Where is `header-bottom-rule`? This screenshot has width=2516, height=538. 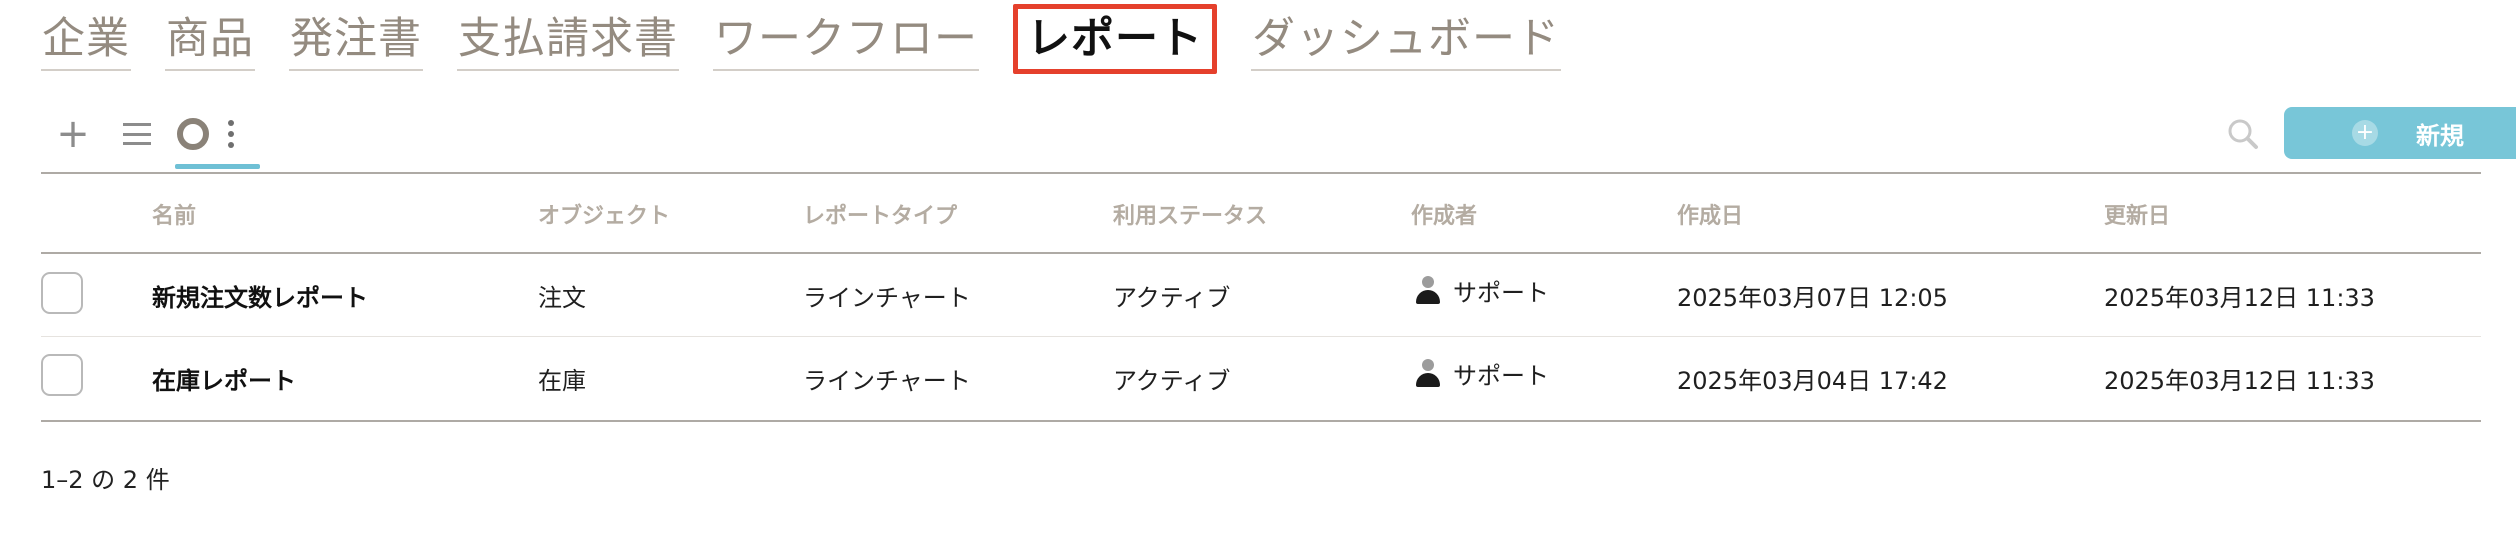
header-bottom-rule is located at coordinates (1261, 253).